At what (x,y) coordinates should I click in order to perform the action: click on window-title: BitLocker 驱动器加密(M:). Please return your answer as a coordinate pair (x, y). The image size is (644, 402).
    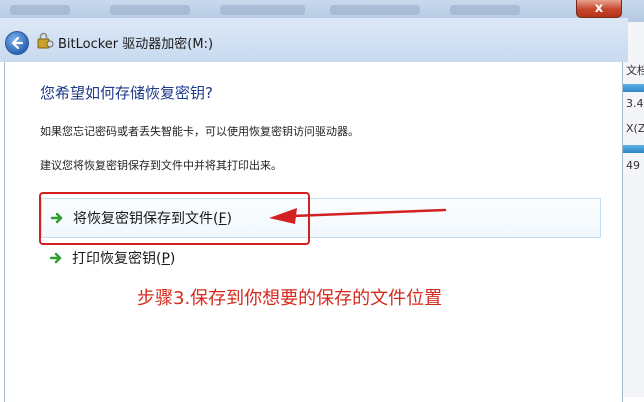
    Looking at the image, I should click on (136, 44).